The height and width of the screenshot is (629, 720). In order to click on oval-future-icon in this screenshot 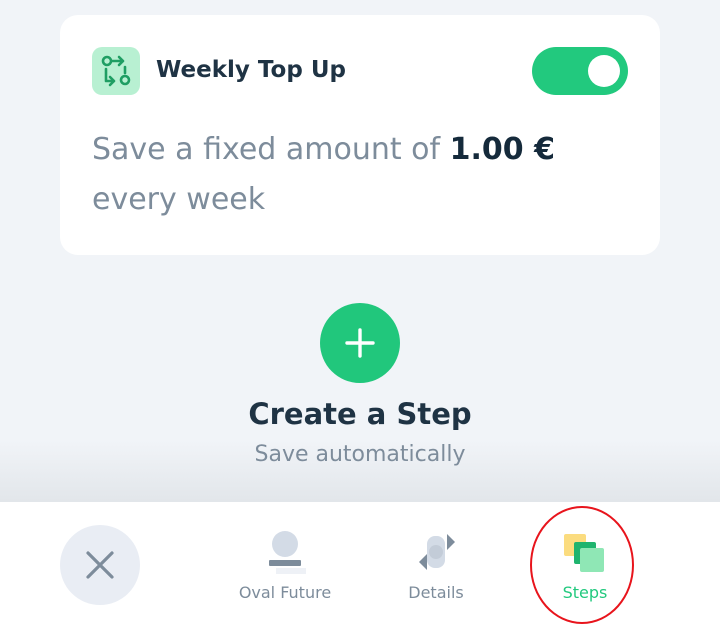, I will do `click(286, 552)`.